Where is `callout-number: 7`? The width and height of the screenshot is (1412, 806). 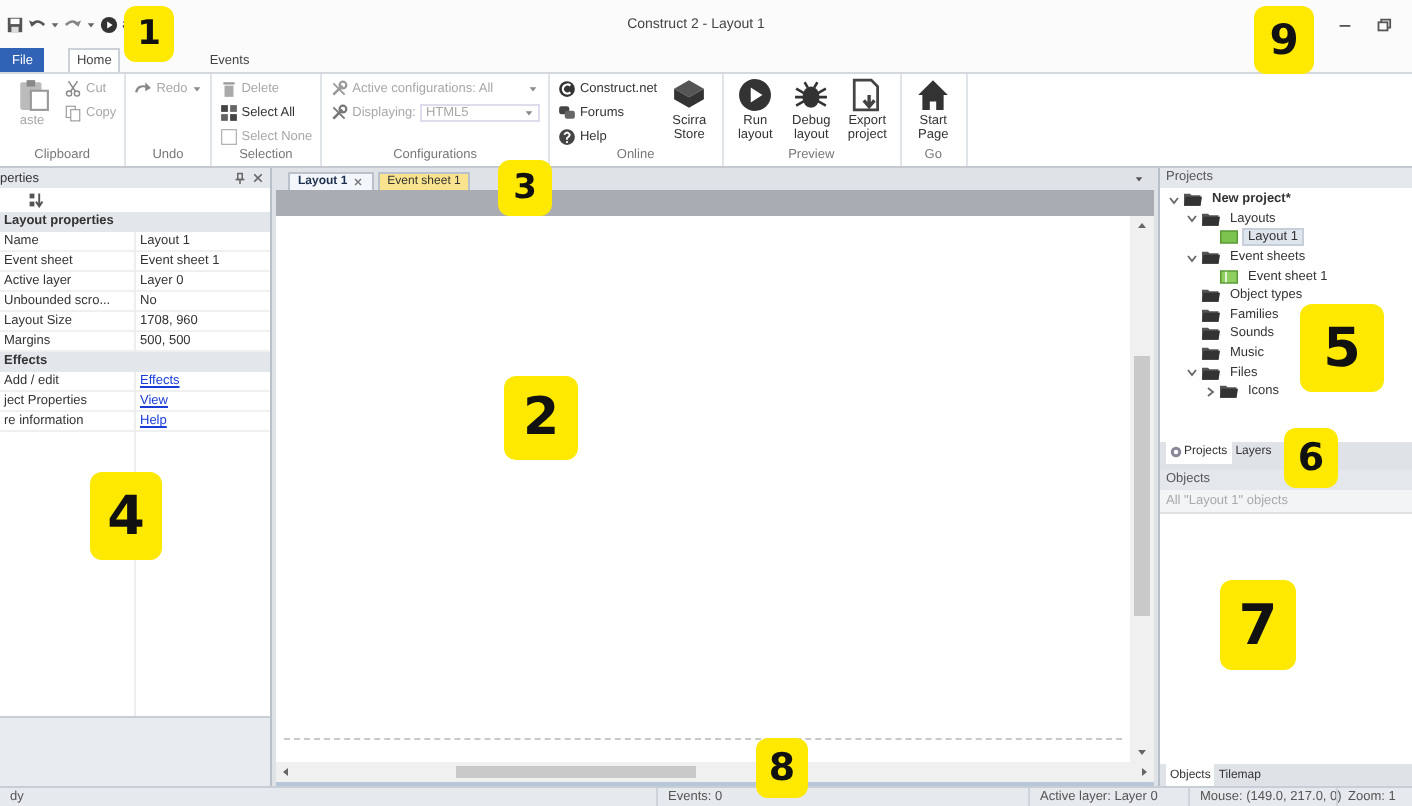
callout-number: 7 is located at coordinates (1258, 625).